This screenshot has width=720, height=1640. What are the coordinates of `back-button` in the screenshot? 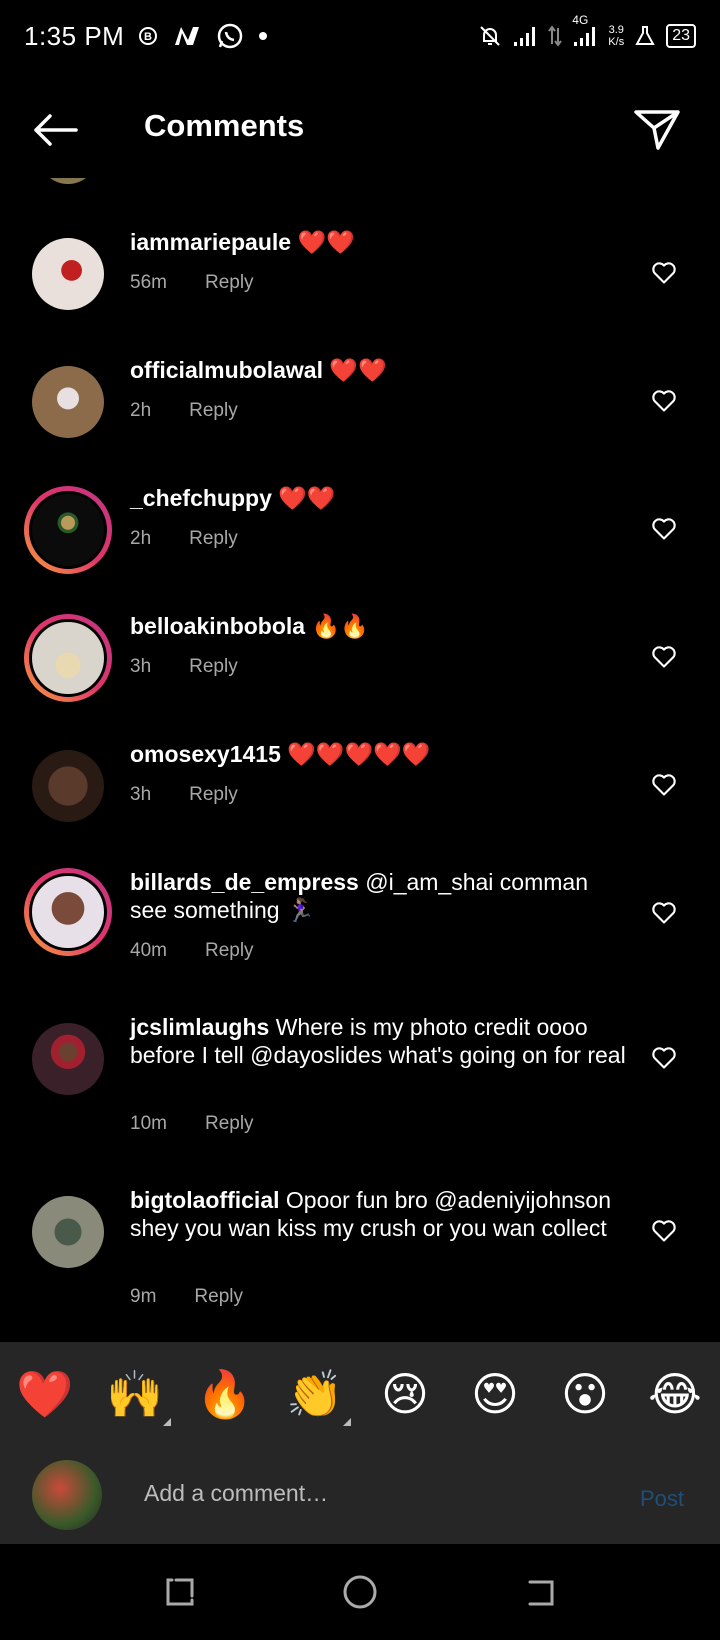 It's located at (55, 130).